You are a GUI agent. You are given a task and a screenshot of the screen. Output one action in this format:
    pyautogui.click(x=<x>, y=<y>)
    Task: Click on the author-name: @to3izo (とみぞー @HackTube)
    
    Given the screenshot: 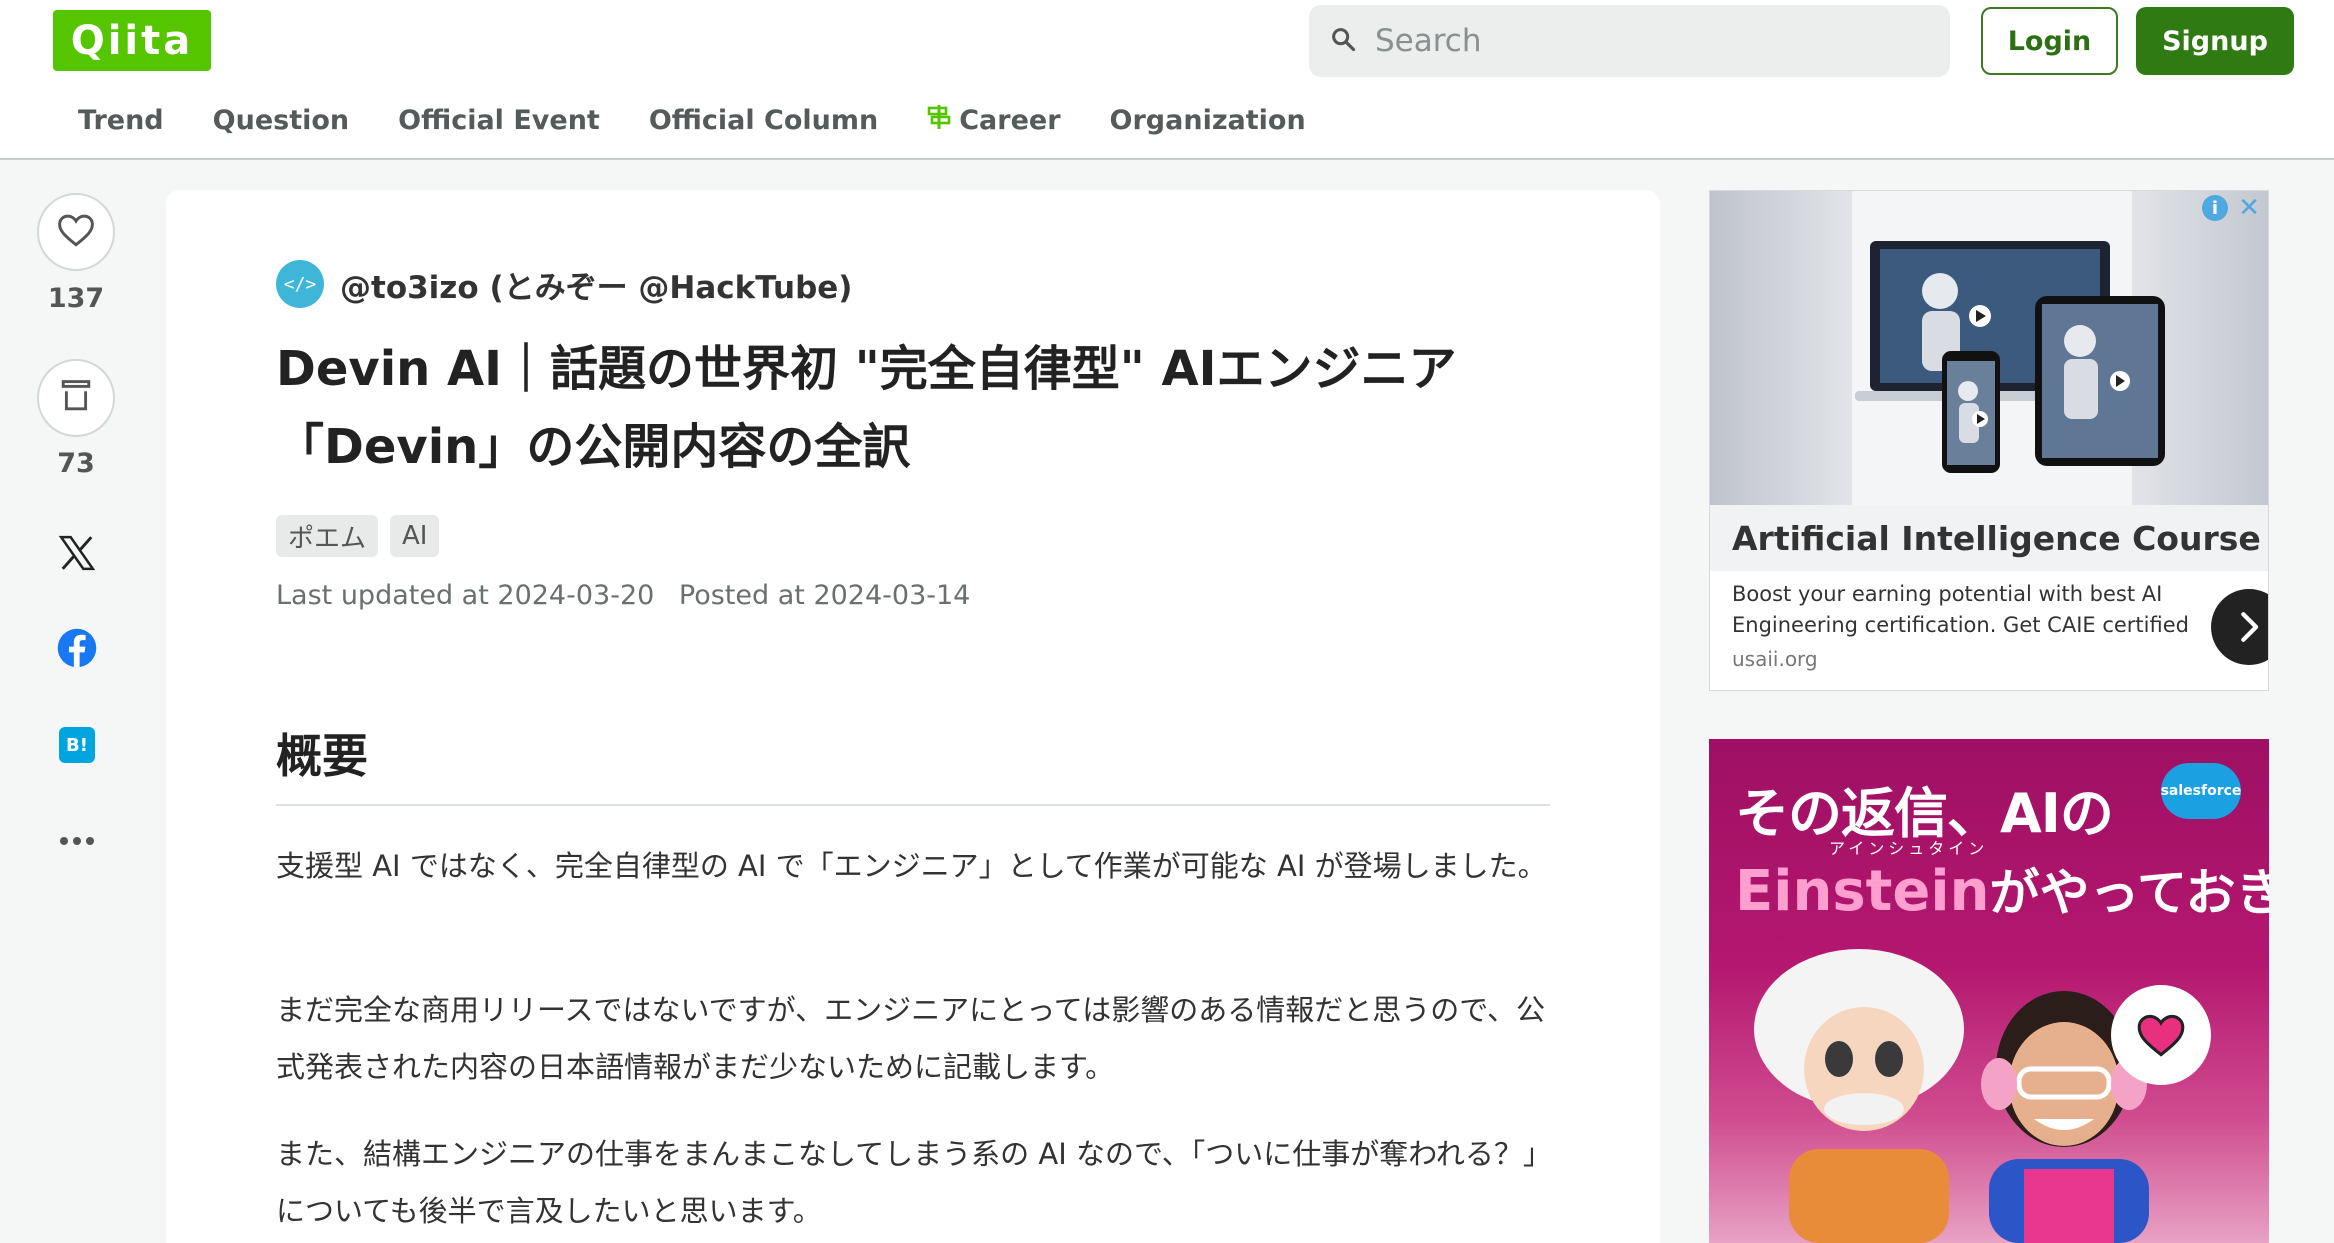 What is the action you would take?
    pyautogui.click(x=596, y=284)
    